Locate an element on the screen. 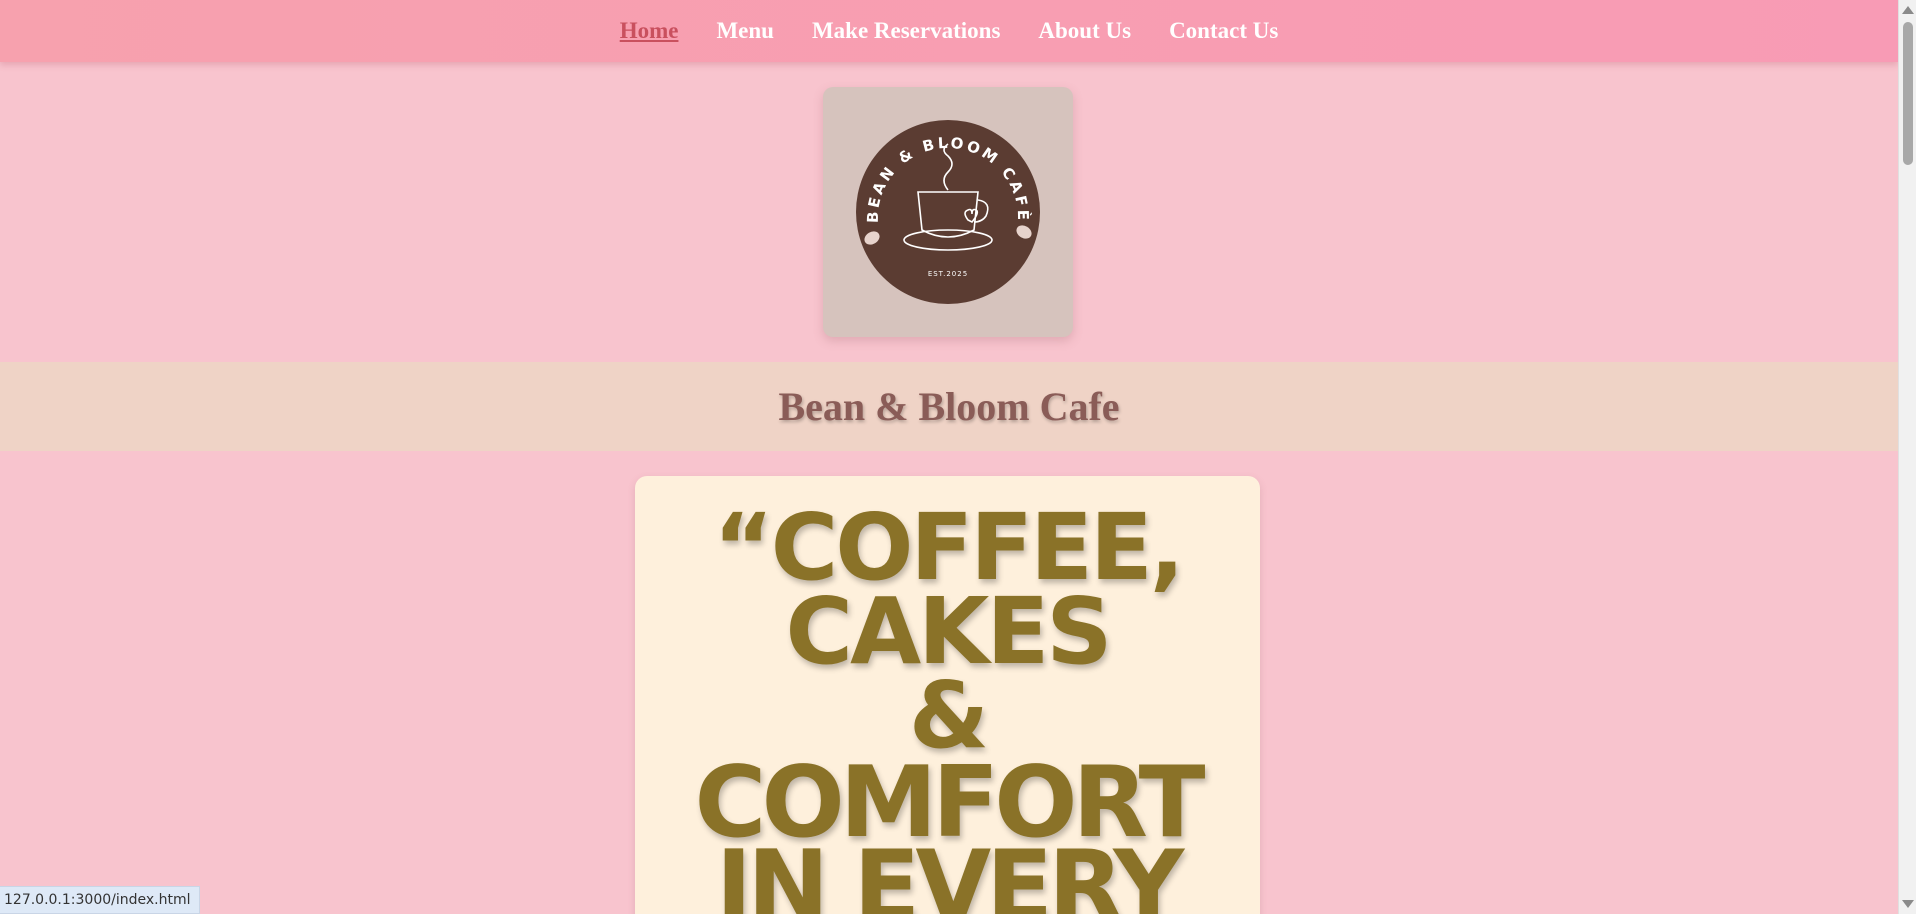 The height and width of the screenshot is (914, 1916). nav-about-link: About Us is located at coordinates (1084, 31).